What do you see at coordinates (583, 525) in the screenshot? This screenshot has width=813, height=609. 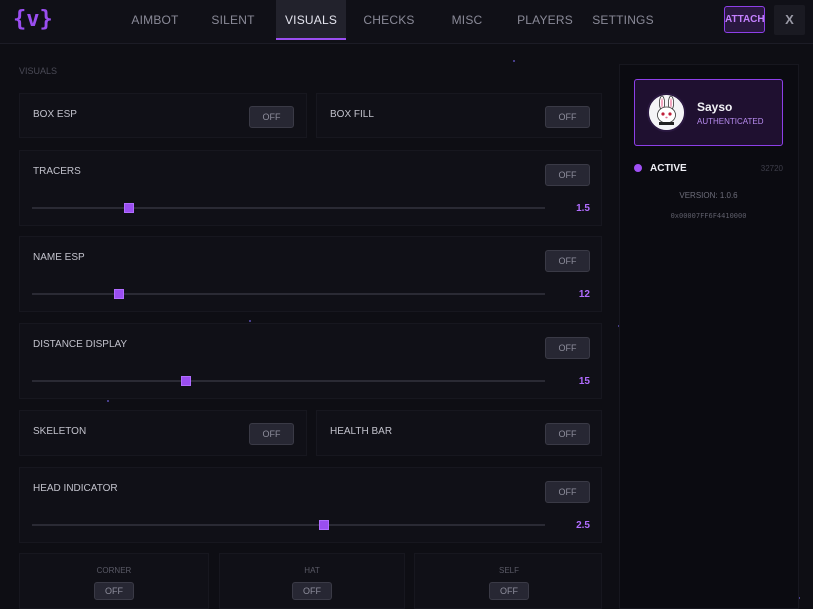 I see `head-indicator-slider-value: 2.5` at bounding box center [583, 525].